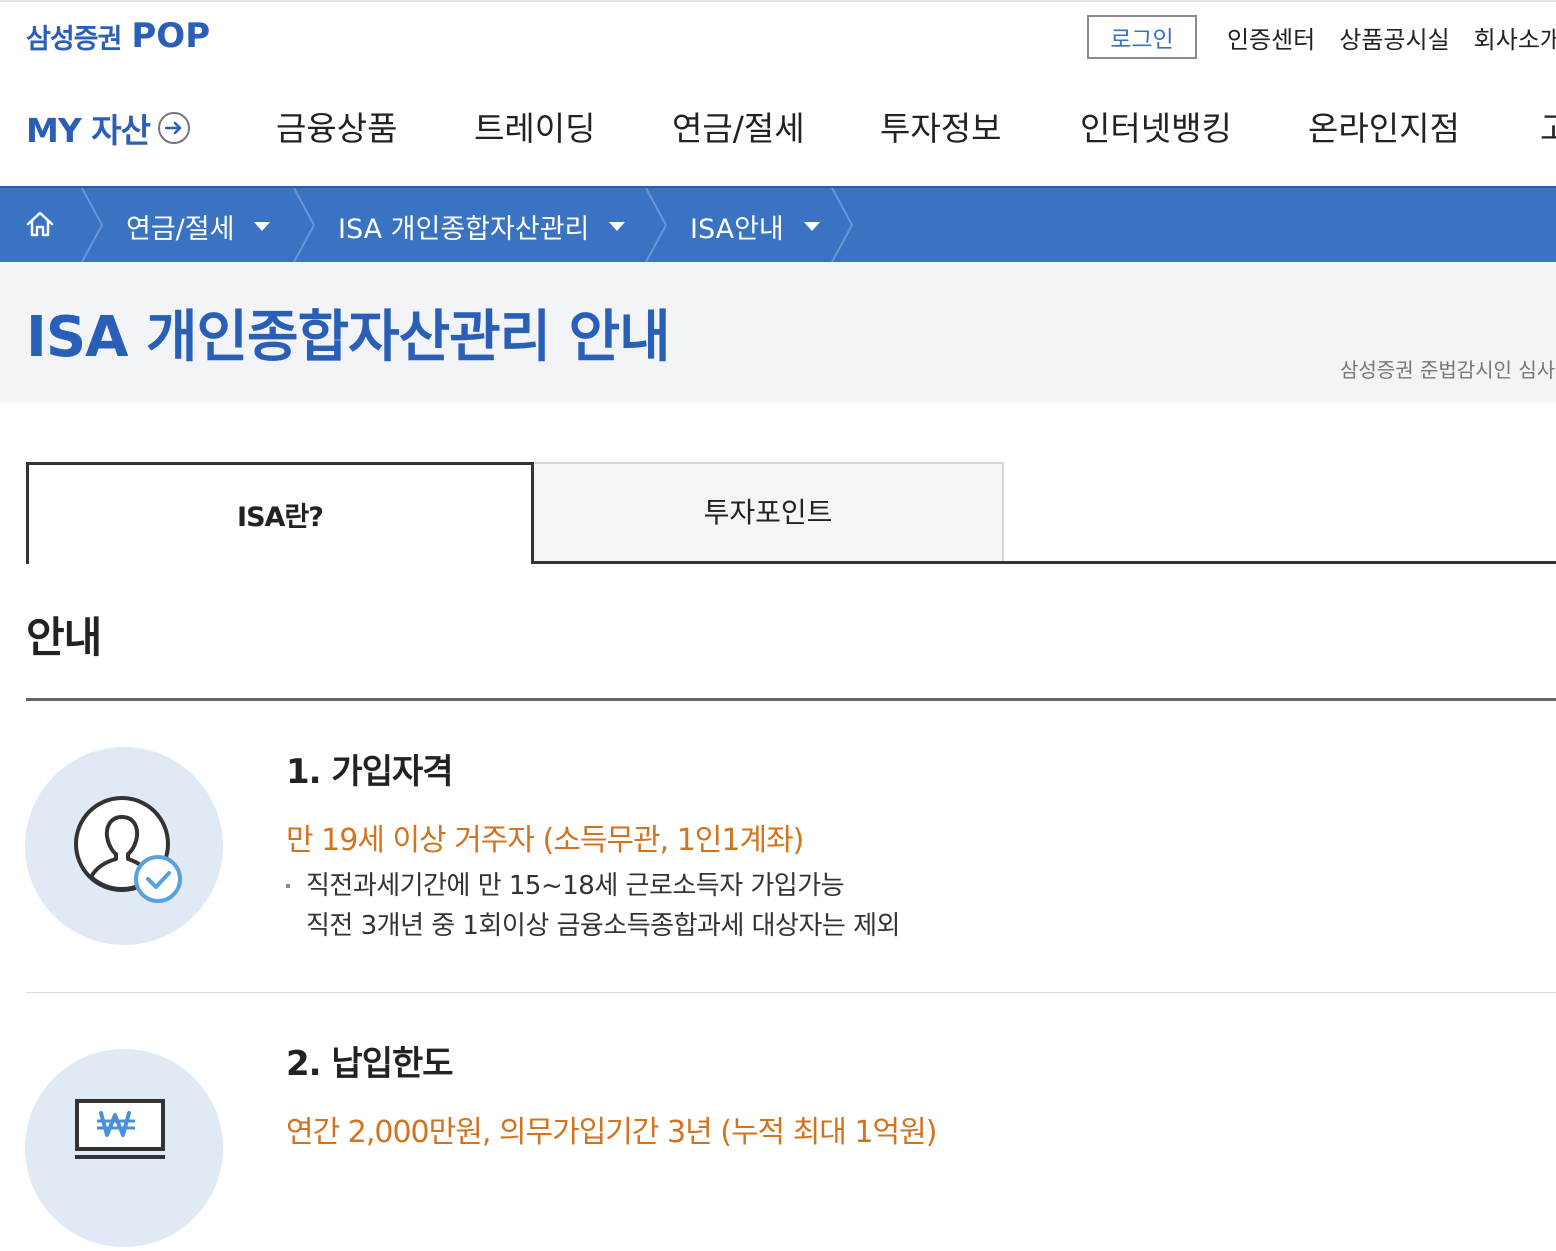 This screenshot has height=1251, width=1556. I want to click on samsung-securities-logo: 삼성증권 POP, so click(118, 36).